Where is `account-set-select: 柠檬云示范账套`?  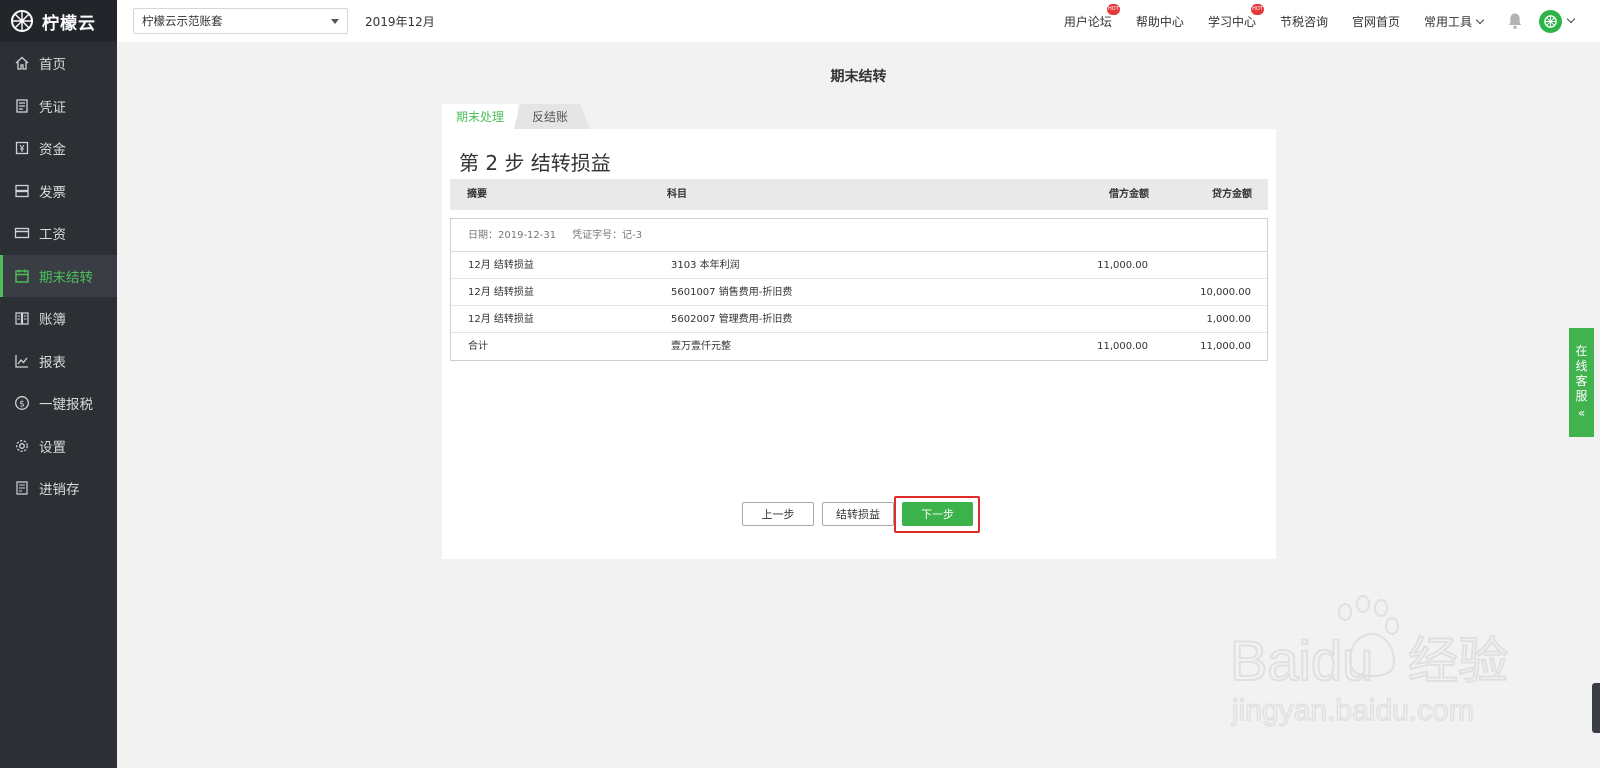
account-set-select: 柠檬云示范账套 is located at coordinates (240, 21).